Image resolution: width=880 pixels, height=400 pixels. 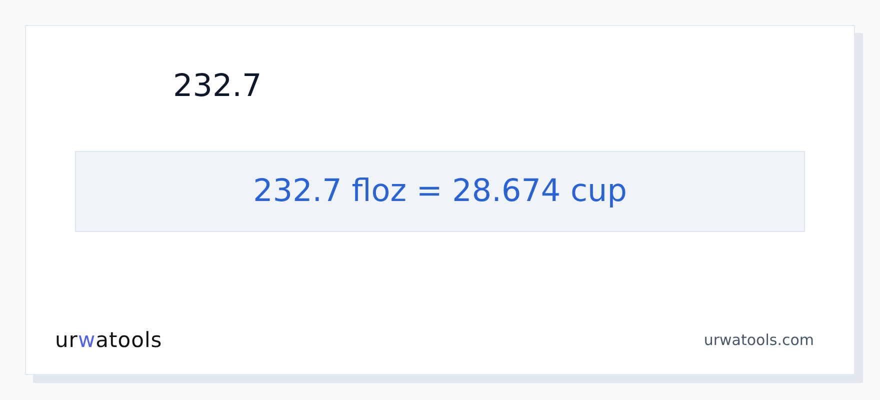 I want to click on logo: urwatools, so click(x=108, y=340).